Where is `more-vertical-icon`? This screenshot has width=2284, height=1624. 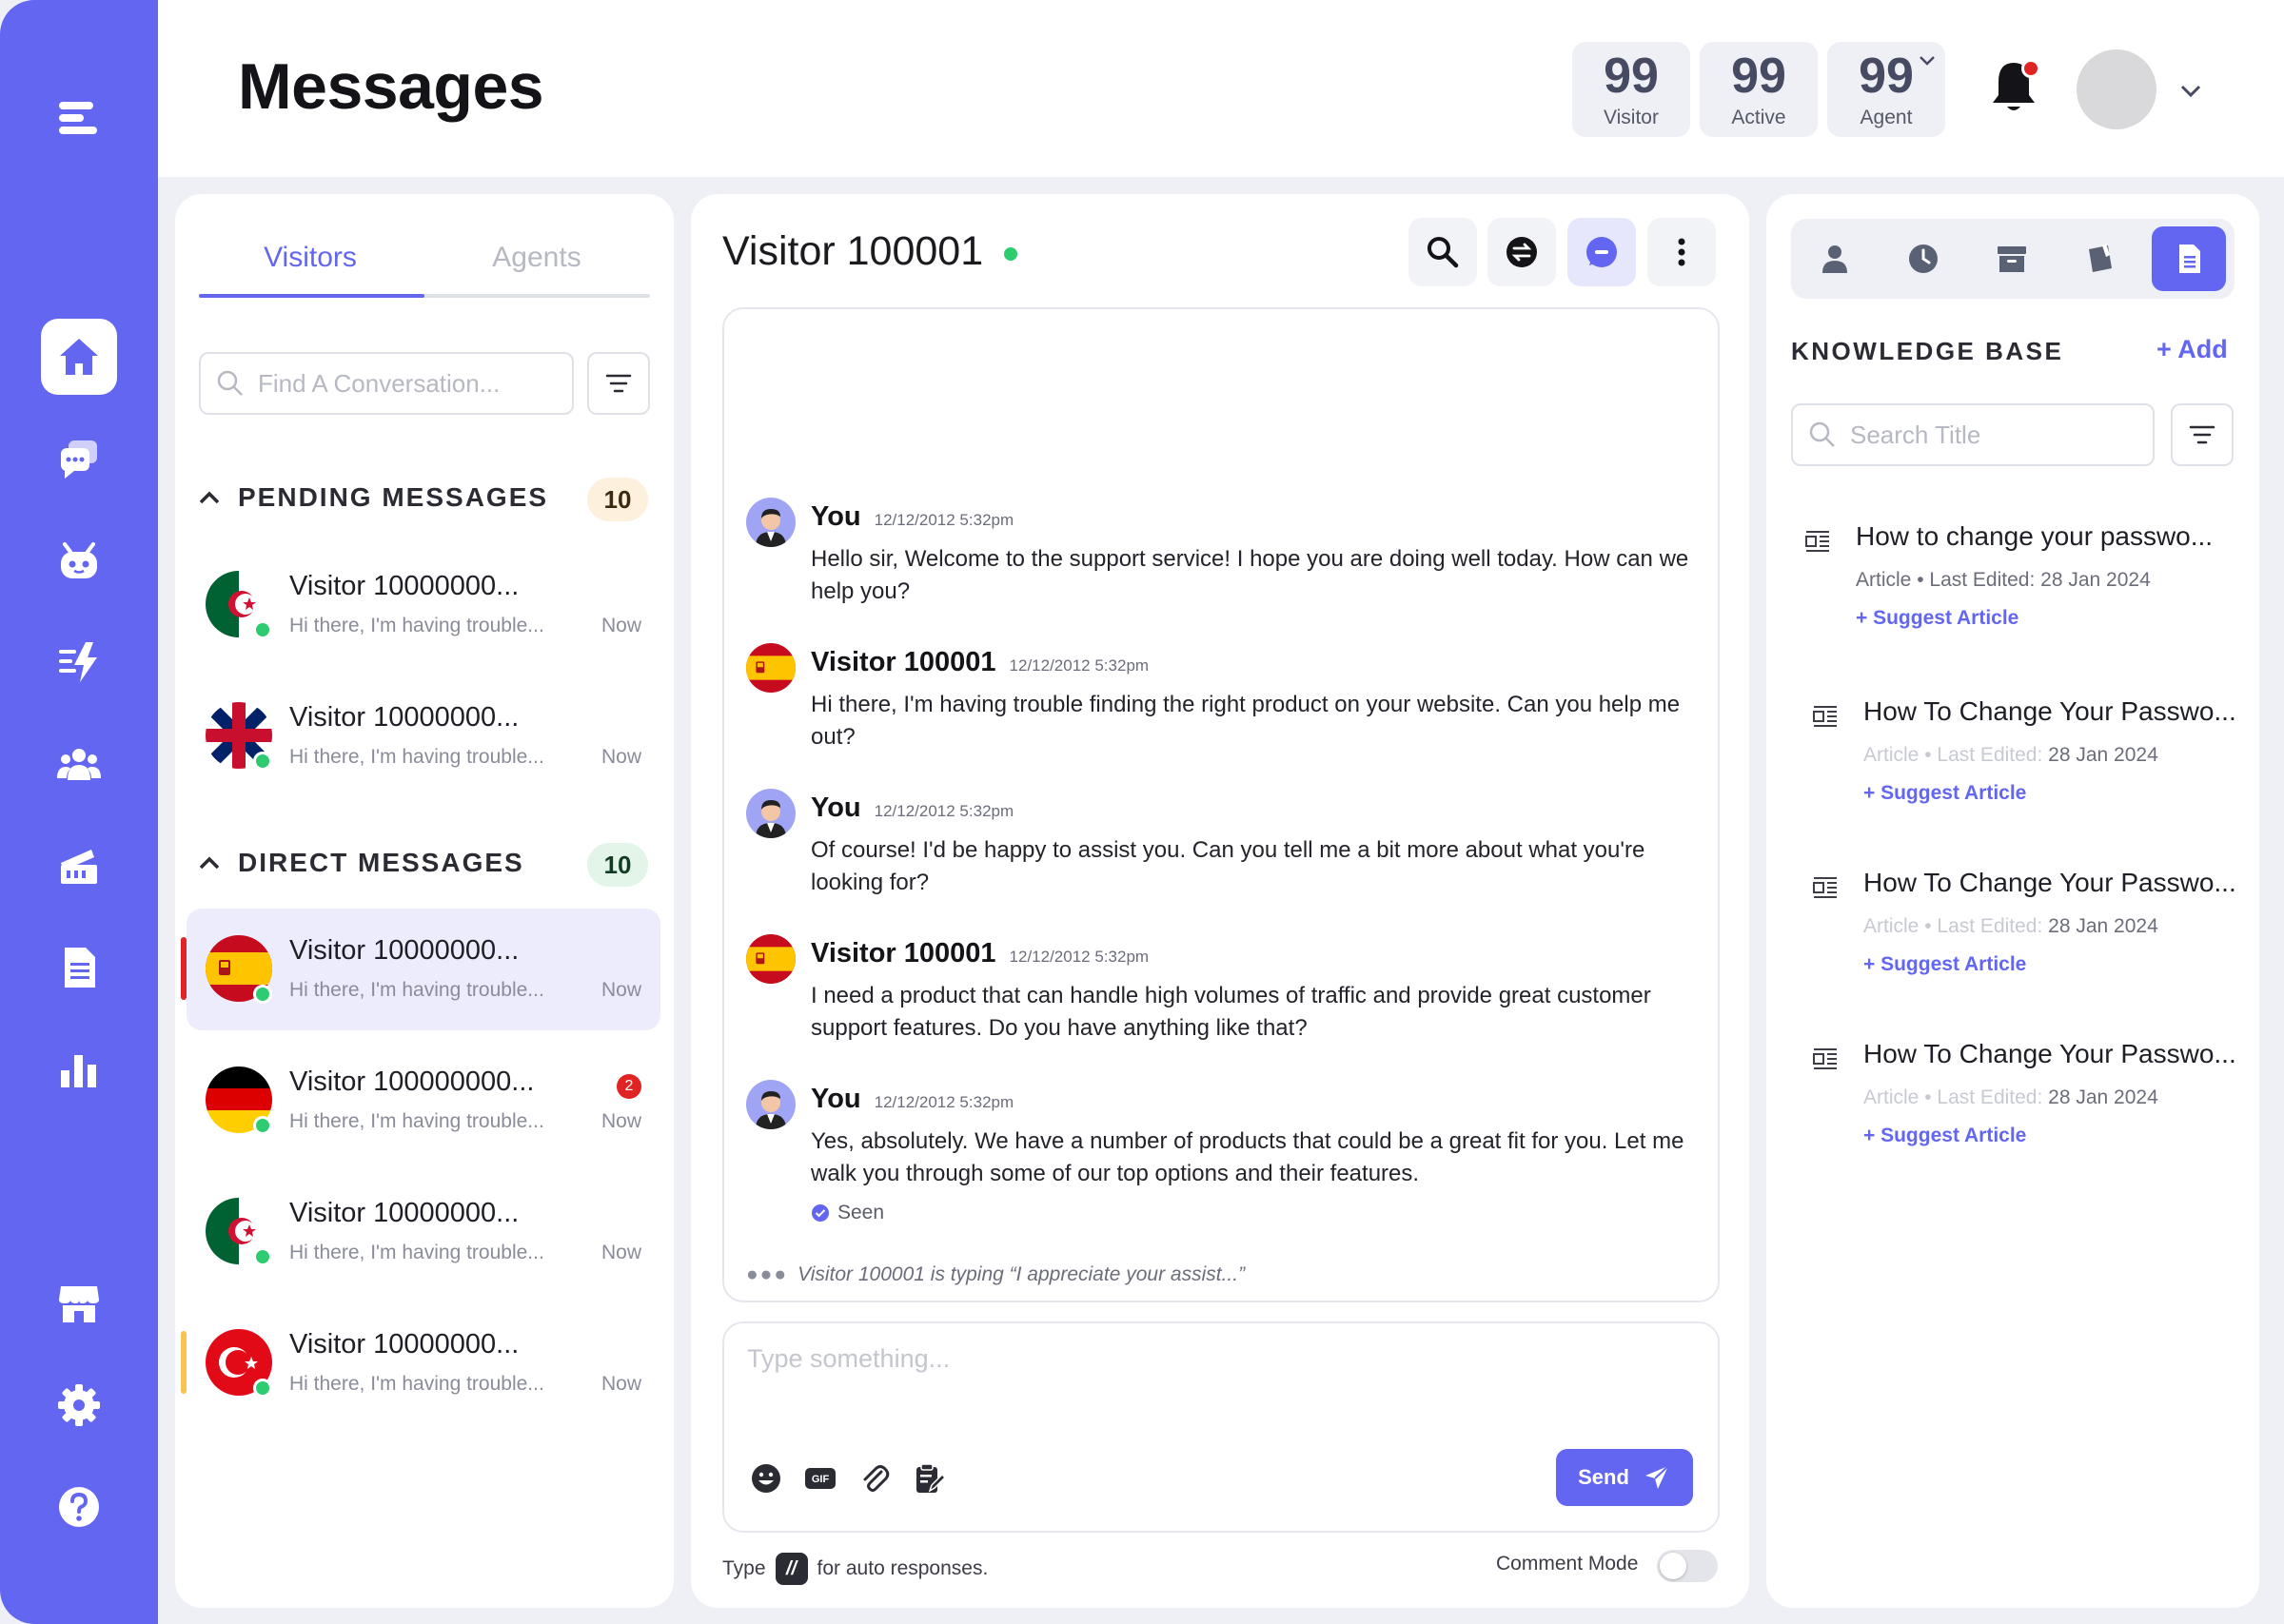 more-vertical-icon is located at coordinates (1681, 252).